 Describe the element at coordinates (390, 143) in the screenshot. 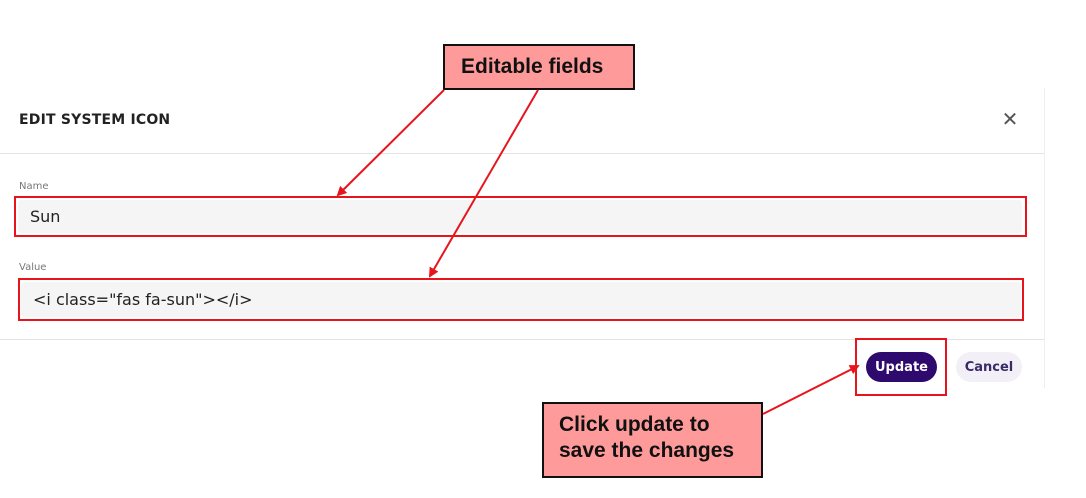

I see `arrow-to-name-field` at that location.